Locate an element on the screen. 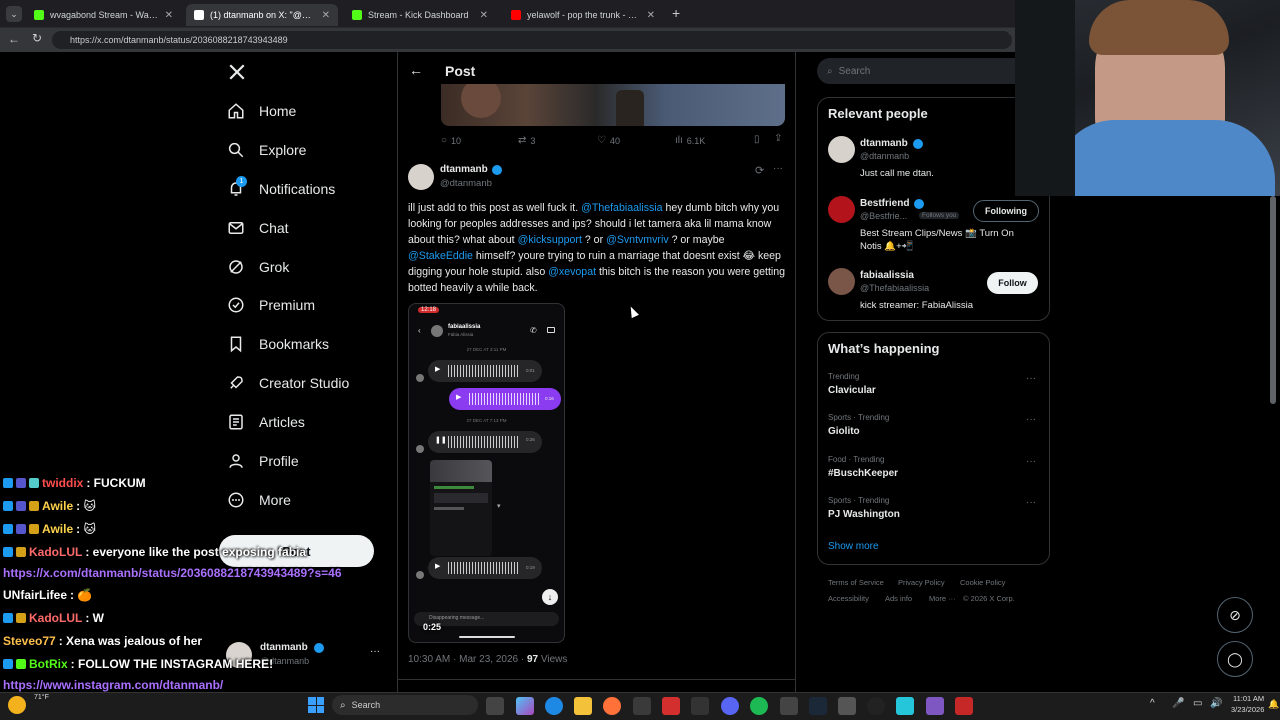  footer-link: Terms of Service is located at coordinates (856, 582).